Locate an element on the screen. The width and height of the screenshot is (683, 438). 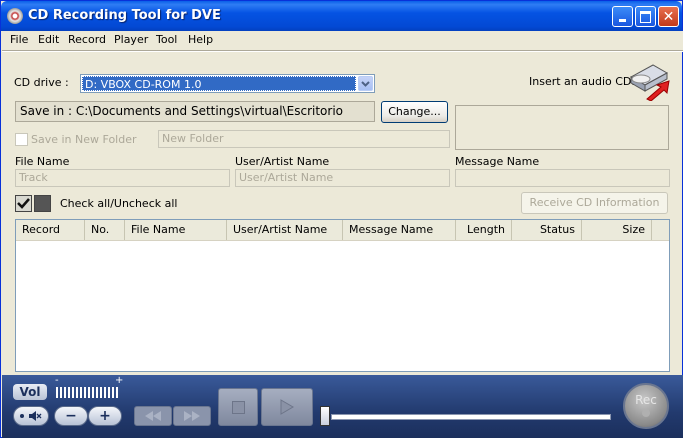
seek-track is located at coordinates (471, 417).